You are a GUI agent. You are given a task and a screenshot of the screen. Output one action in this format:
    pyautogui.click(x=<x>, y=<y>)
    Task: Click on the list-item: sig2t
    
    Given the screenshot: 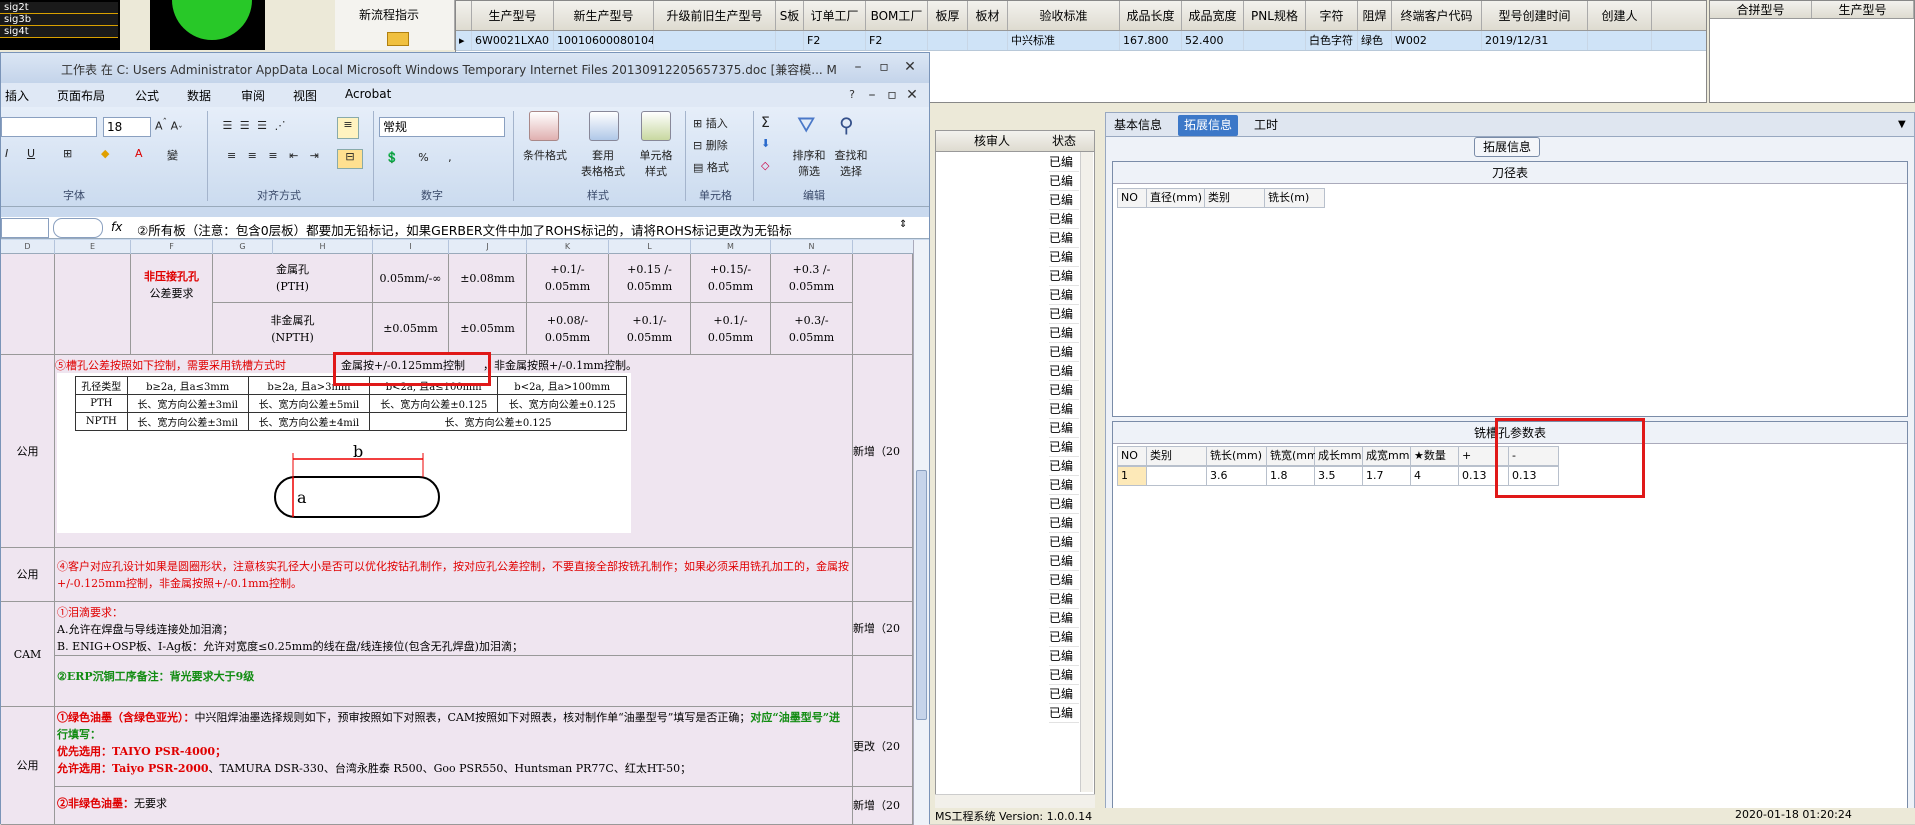 What is the action you would take?
    pyautogui.click(x=59, y=8)
    